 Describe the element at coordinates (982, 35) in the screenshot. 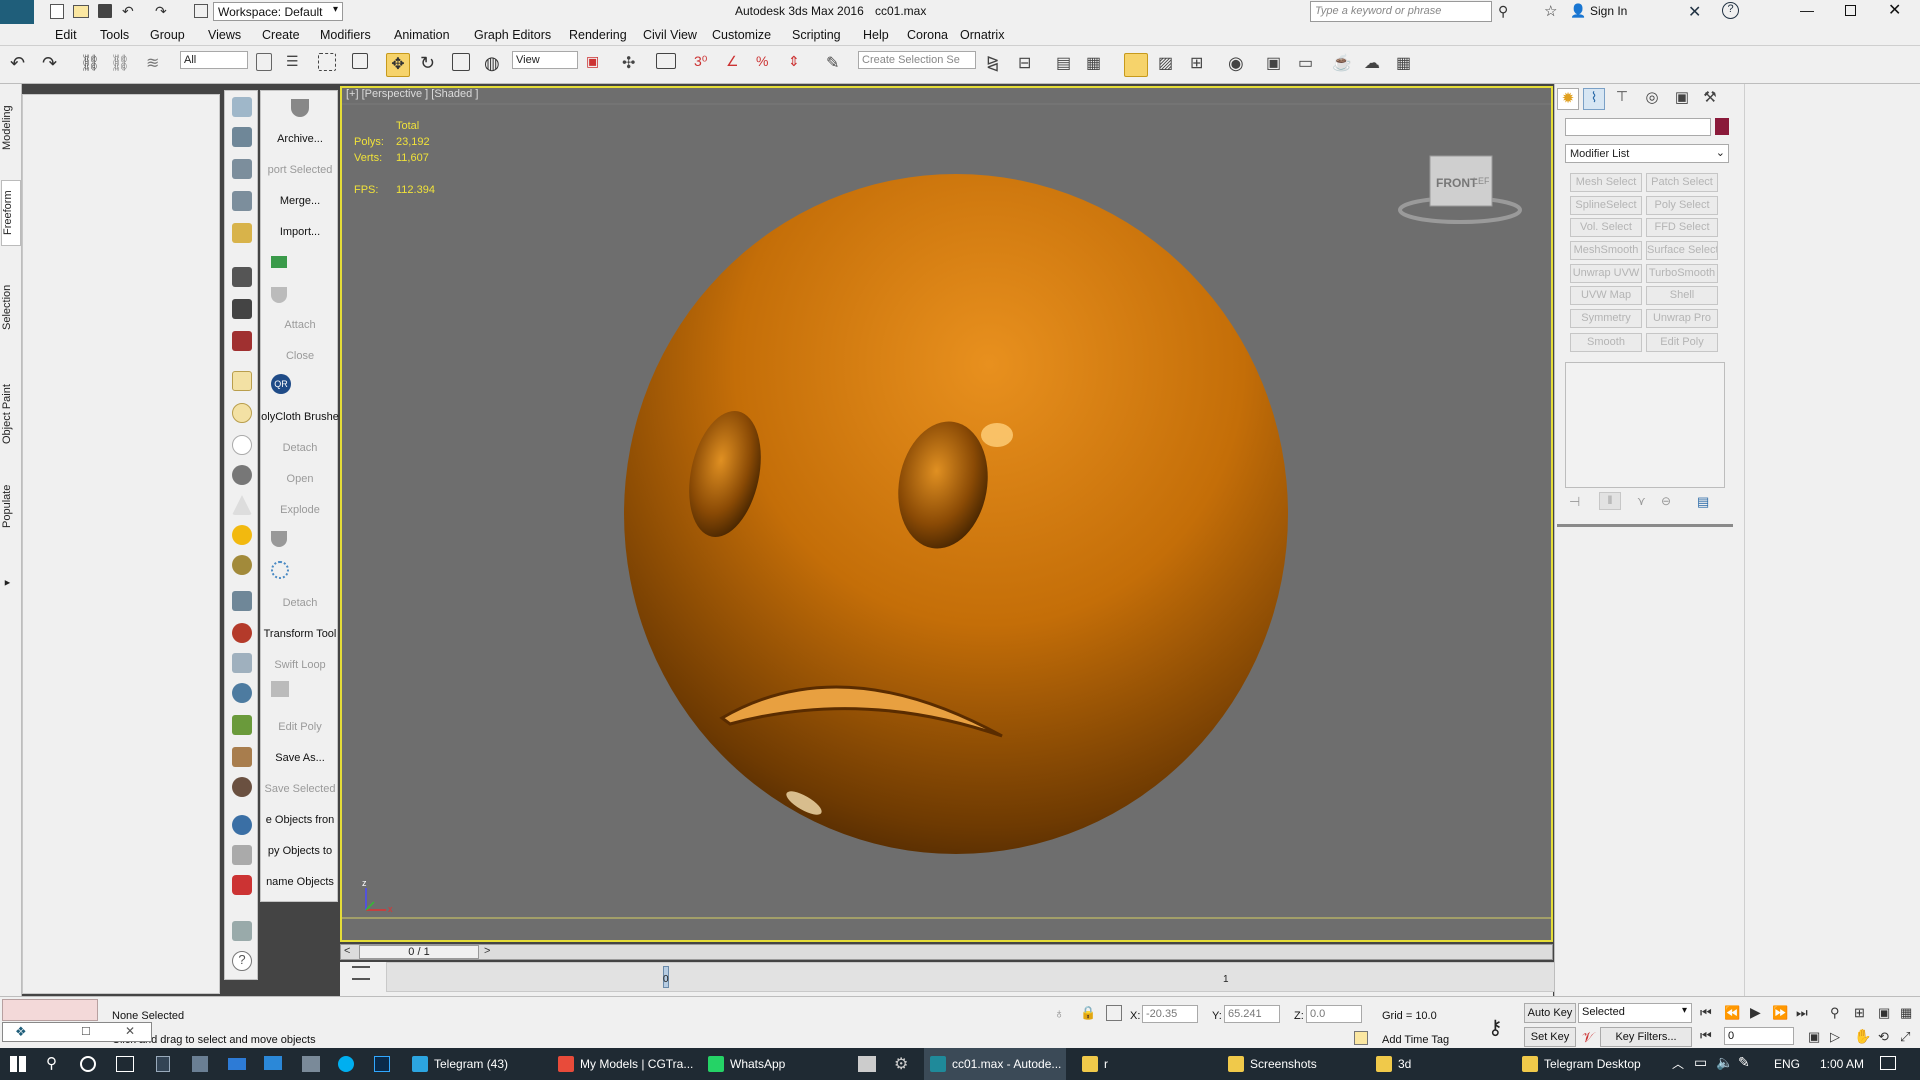

I see `menu-ornatrix: Ornatrix` at that location.